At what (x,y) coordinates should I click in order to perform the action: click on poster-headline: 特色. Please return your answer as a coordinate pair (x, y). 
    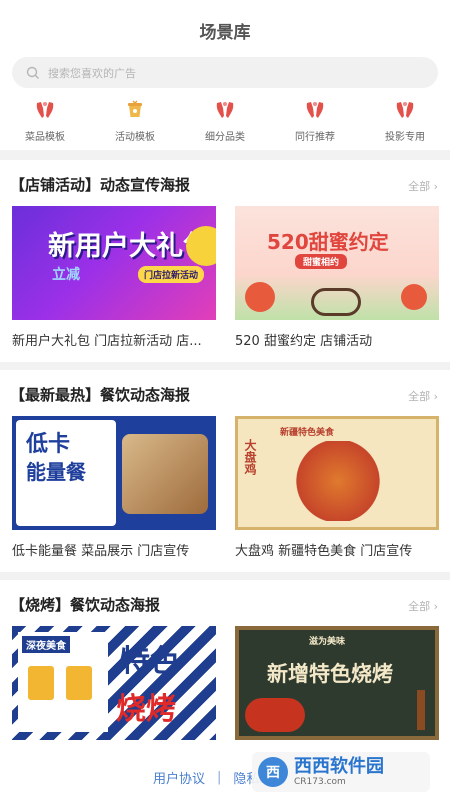
    Looking at the image, I should click on (150, 661).